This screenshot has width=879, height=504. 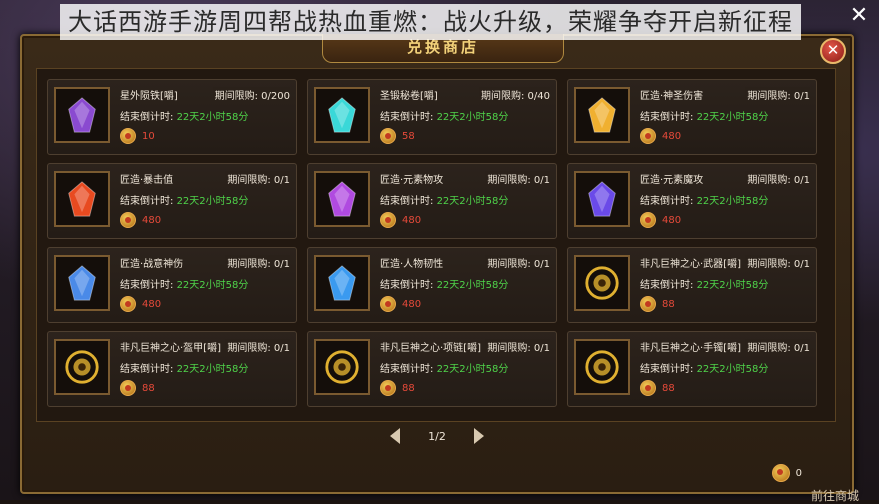 I want to click on red-crystal-icon, so click(x=82, y=199).